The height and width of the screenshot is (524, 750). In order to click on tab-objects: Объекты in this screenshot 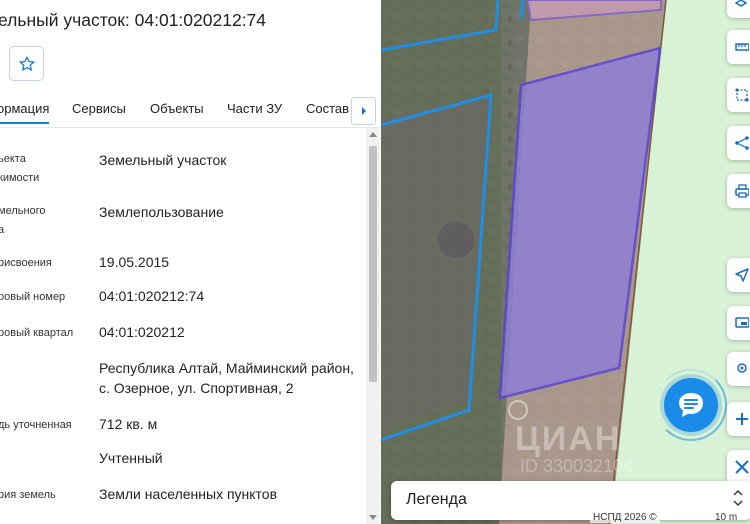, I will do `click(177, 108)`.